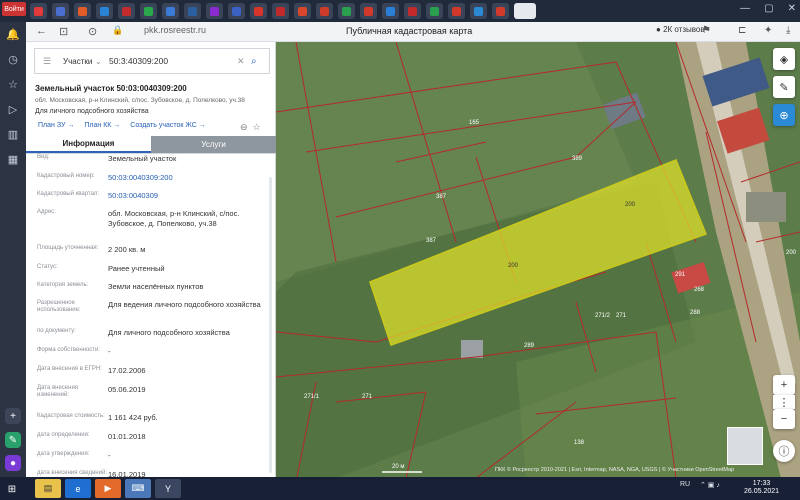 The height and width of the screenshot is (500, 800). Describe the element at coordinates (13, 59) in the screenshot. I see `history-icon: ◷` at that location.